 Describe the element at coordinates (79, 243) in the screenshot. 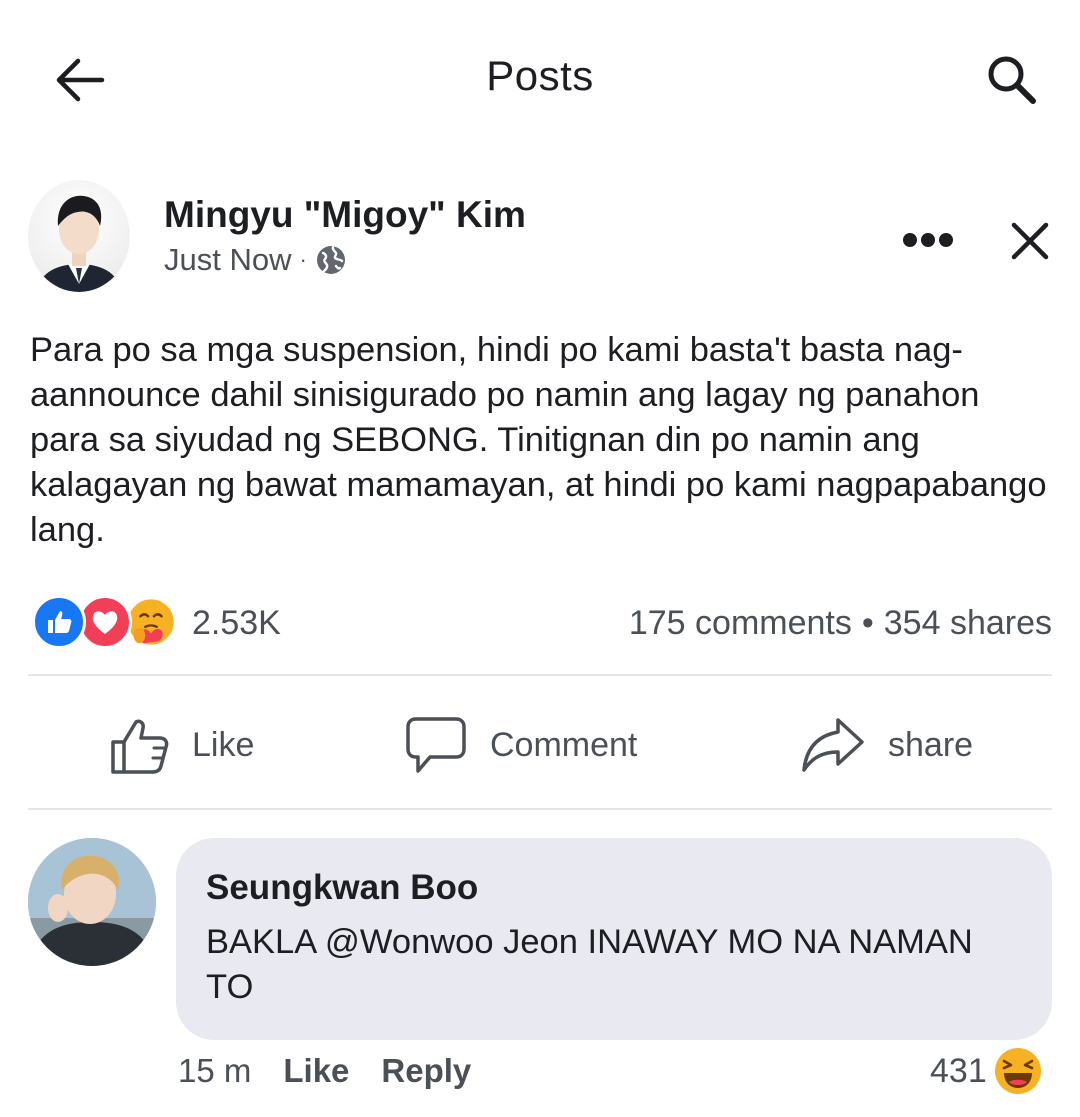

I see `avatar-portrait` at that location.